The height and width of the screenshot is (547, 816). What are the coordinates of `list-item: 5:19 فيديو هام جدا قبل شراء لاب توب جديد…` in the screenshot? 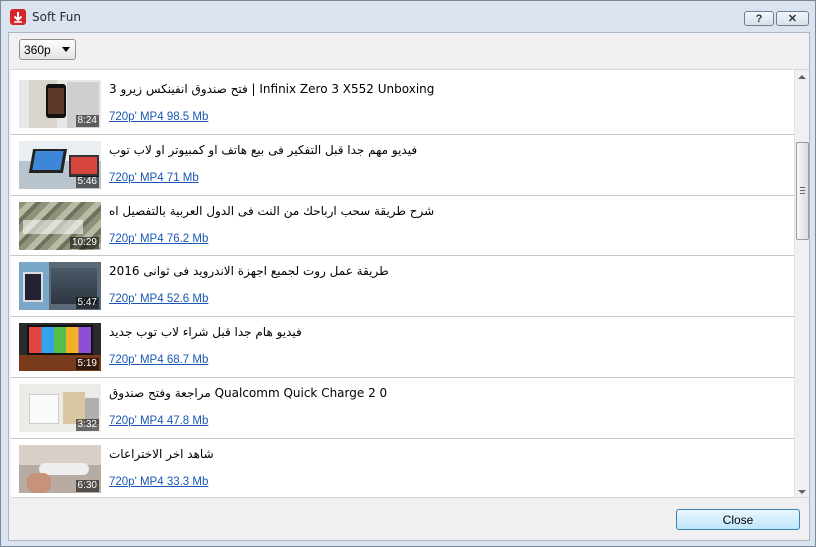 It's located at (402, 347).